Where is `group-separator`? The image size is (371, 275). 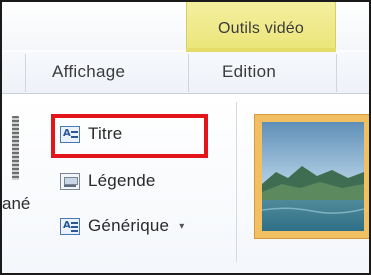 group-separator is located at coordinates (236, 182).